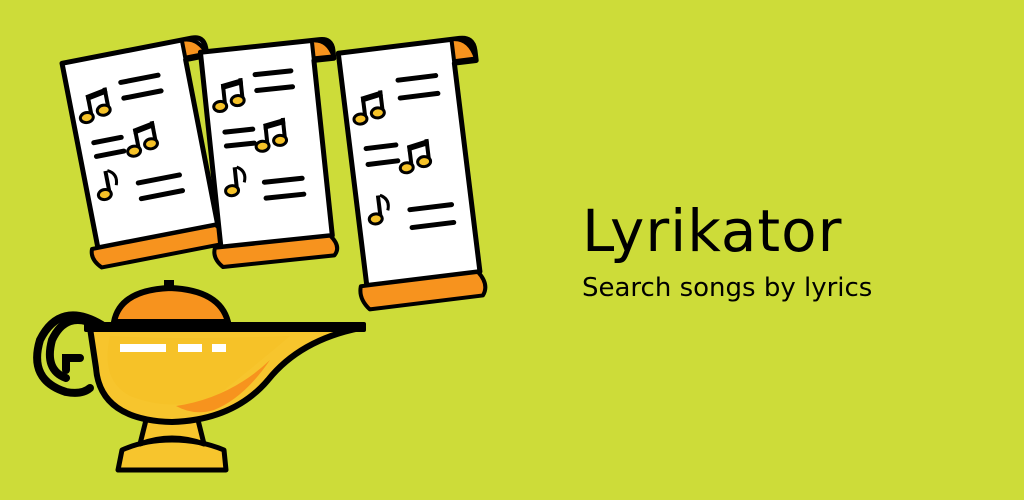  I want to click on app-tagline: Search songs by lyrics, so click(727, 288).